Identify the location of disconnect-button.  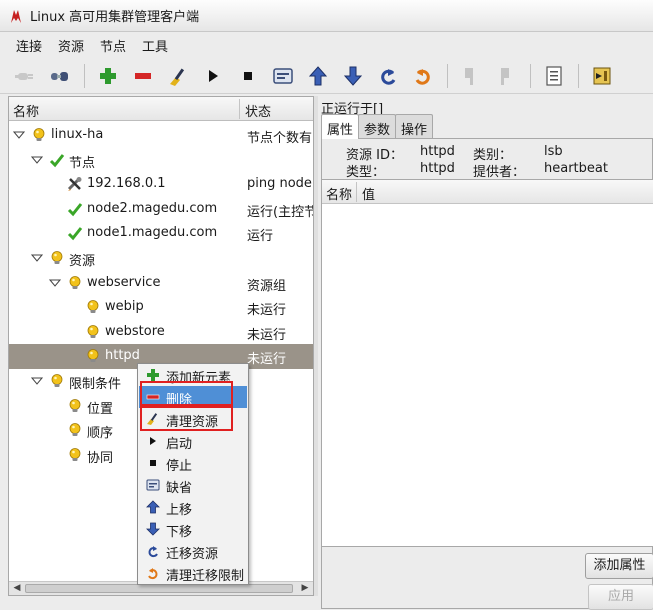
(60, 76).